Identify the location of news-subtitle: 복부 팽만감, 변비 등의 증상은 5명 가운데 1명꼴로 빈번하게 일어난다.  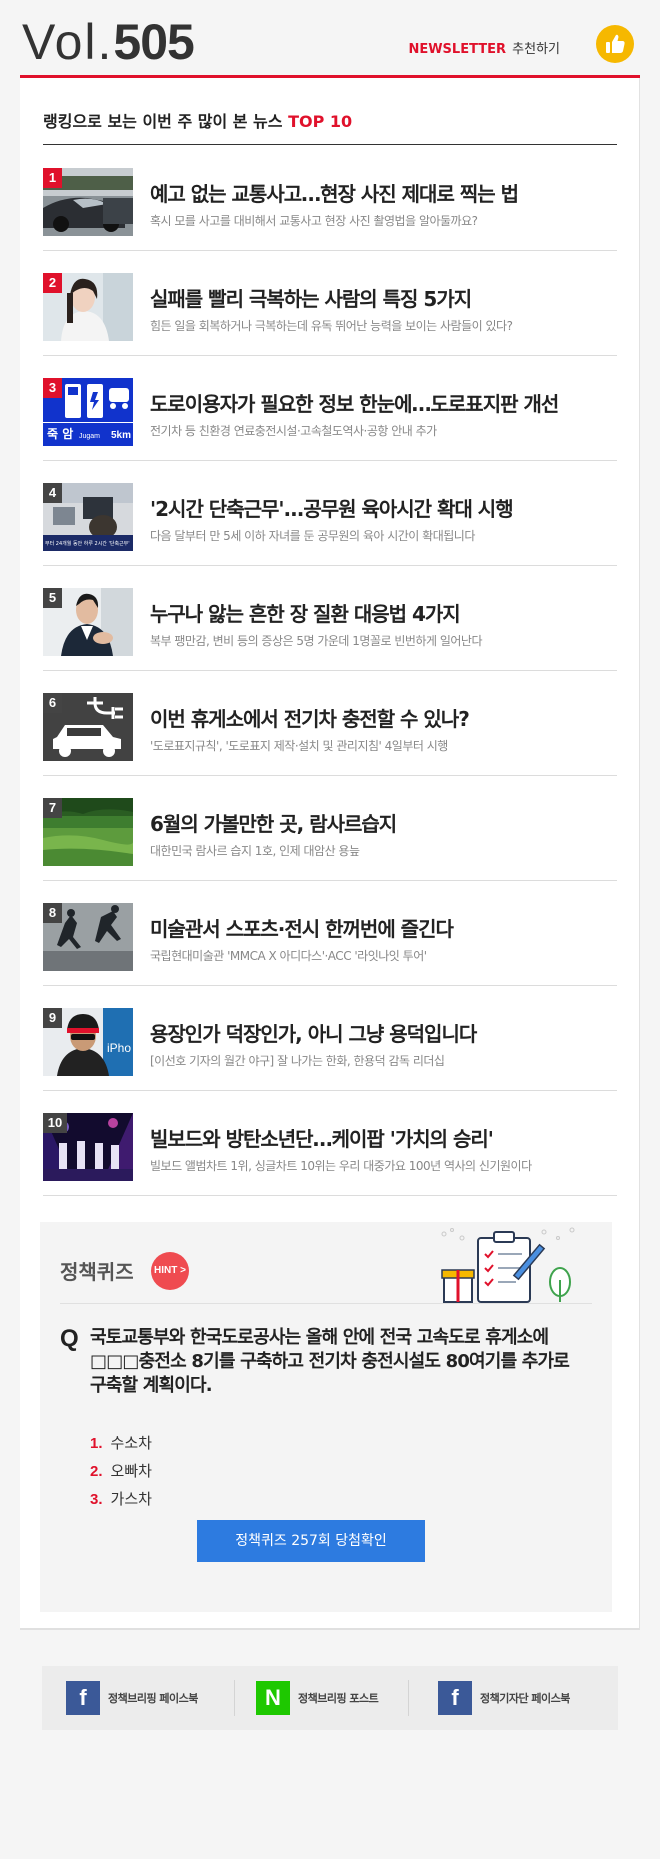
(316, 641).